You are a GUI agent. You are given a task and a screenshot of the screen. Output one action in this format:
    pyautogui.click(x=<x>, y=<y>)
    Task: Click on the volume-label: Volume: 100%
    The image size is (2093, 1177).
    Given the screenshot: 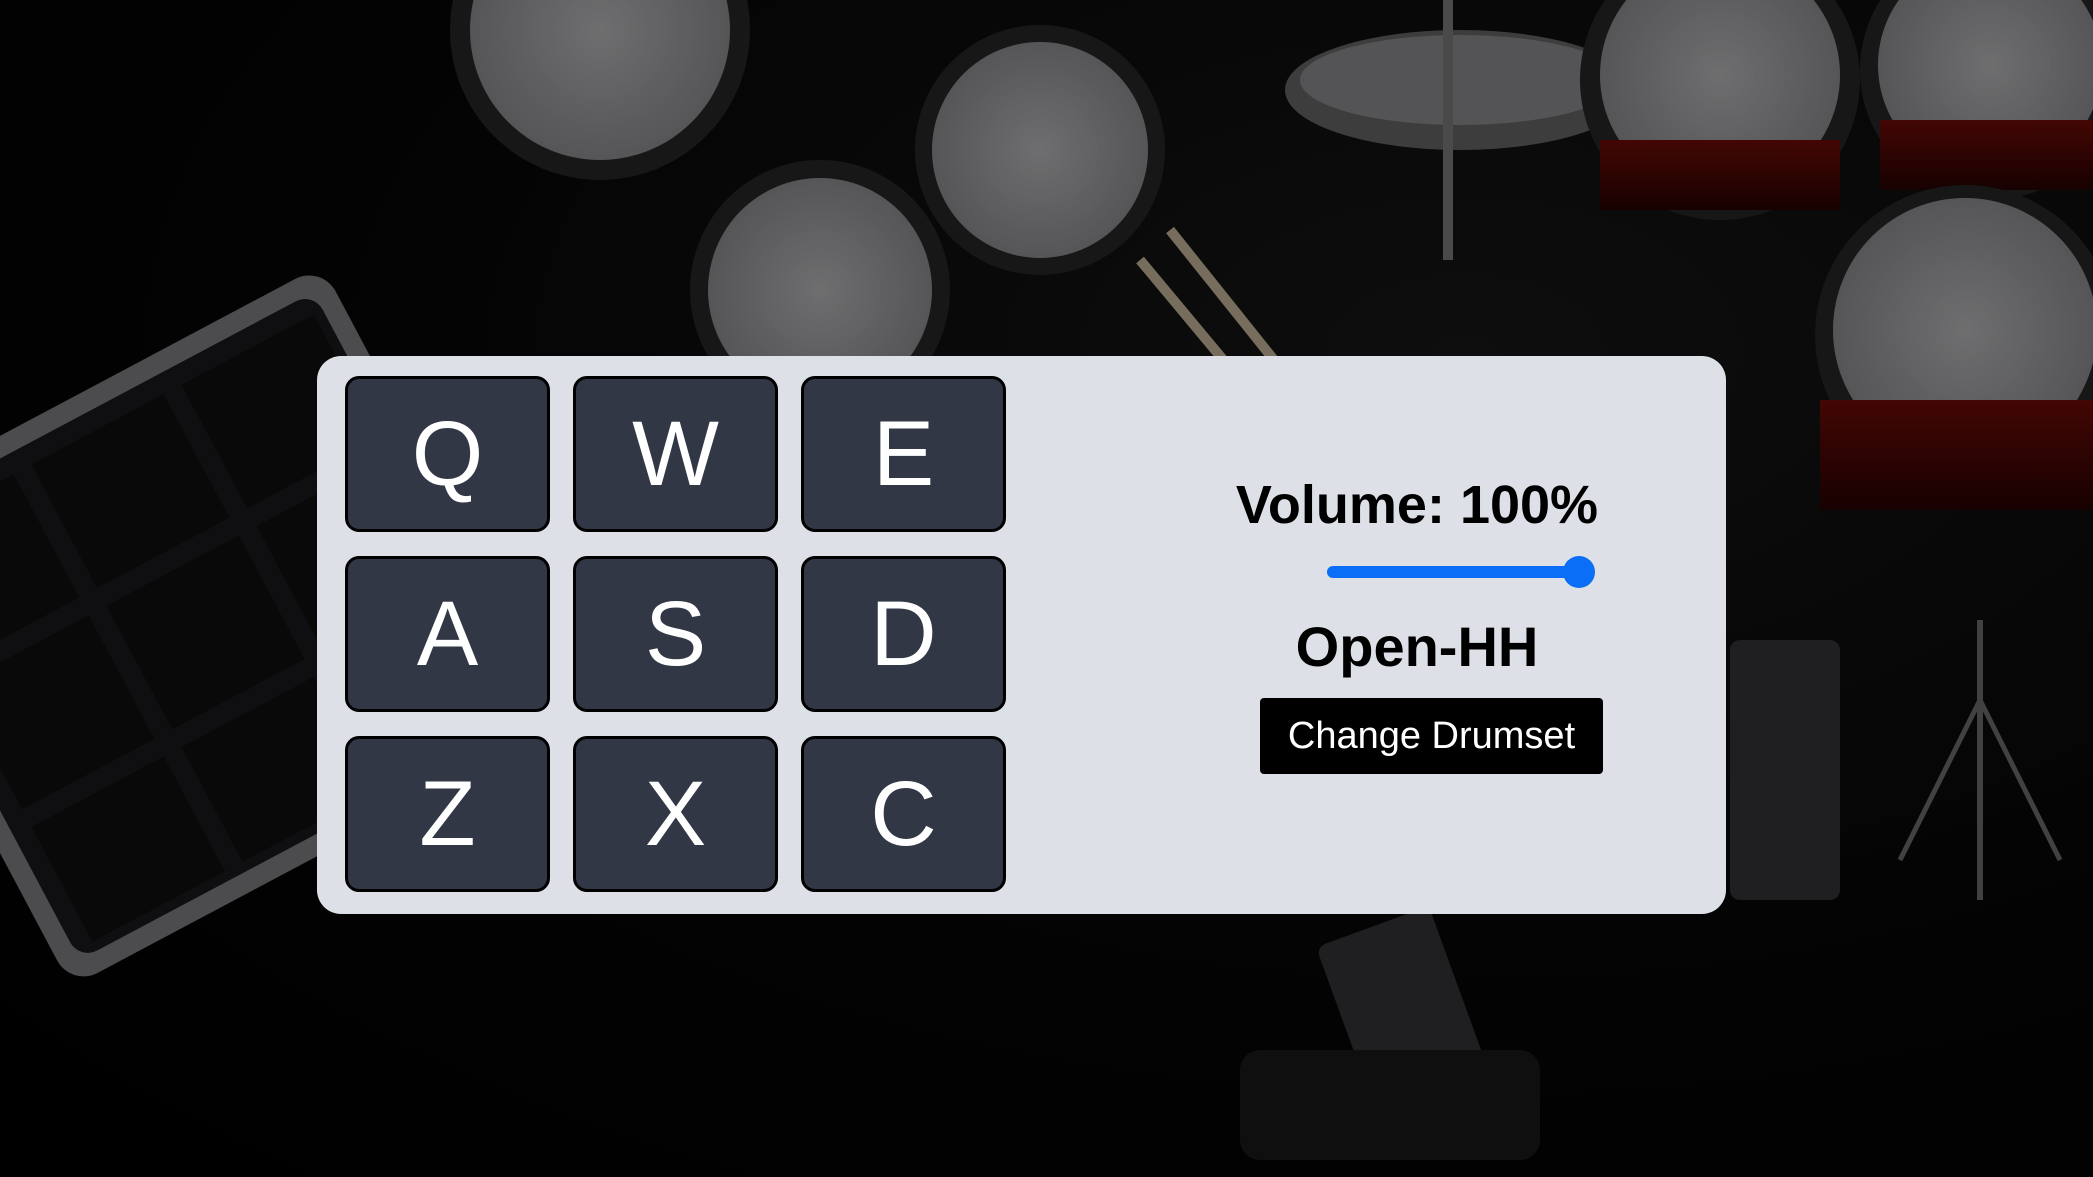 What is the action you would take?
    pyautogui.click(x=1417, y=505)
    